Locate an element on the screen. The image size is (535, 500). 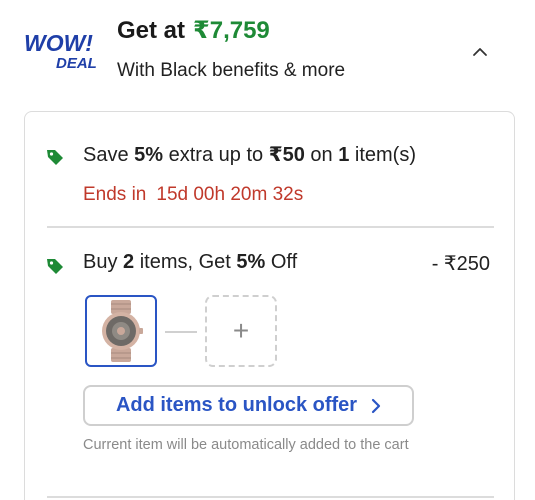
bundle-connector is located at coordinates (181, 332).